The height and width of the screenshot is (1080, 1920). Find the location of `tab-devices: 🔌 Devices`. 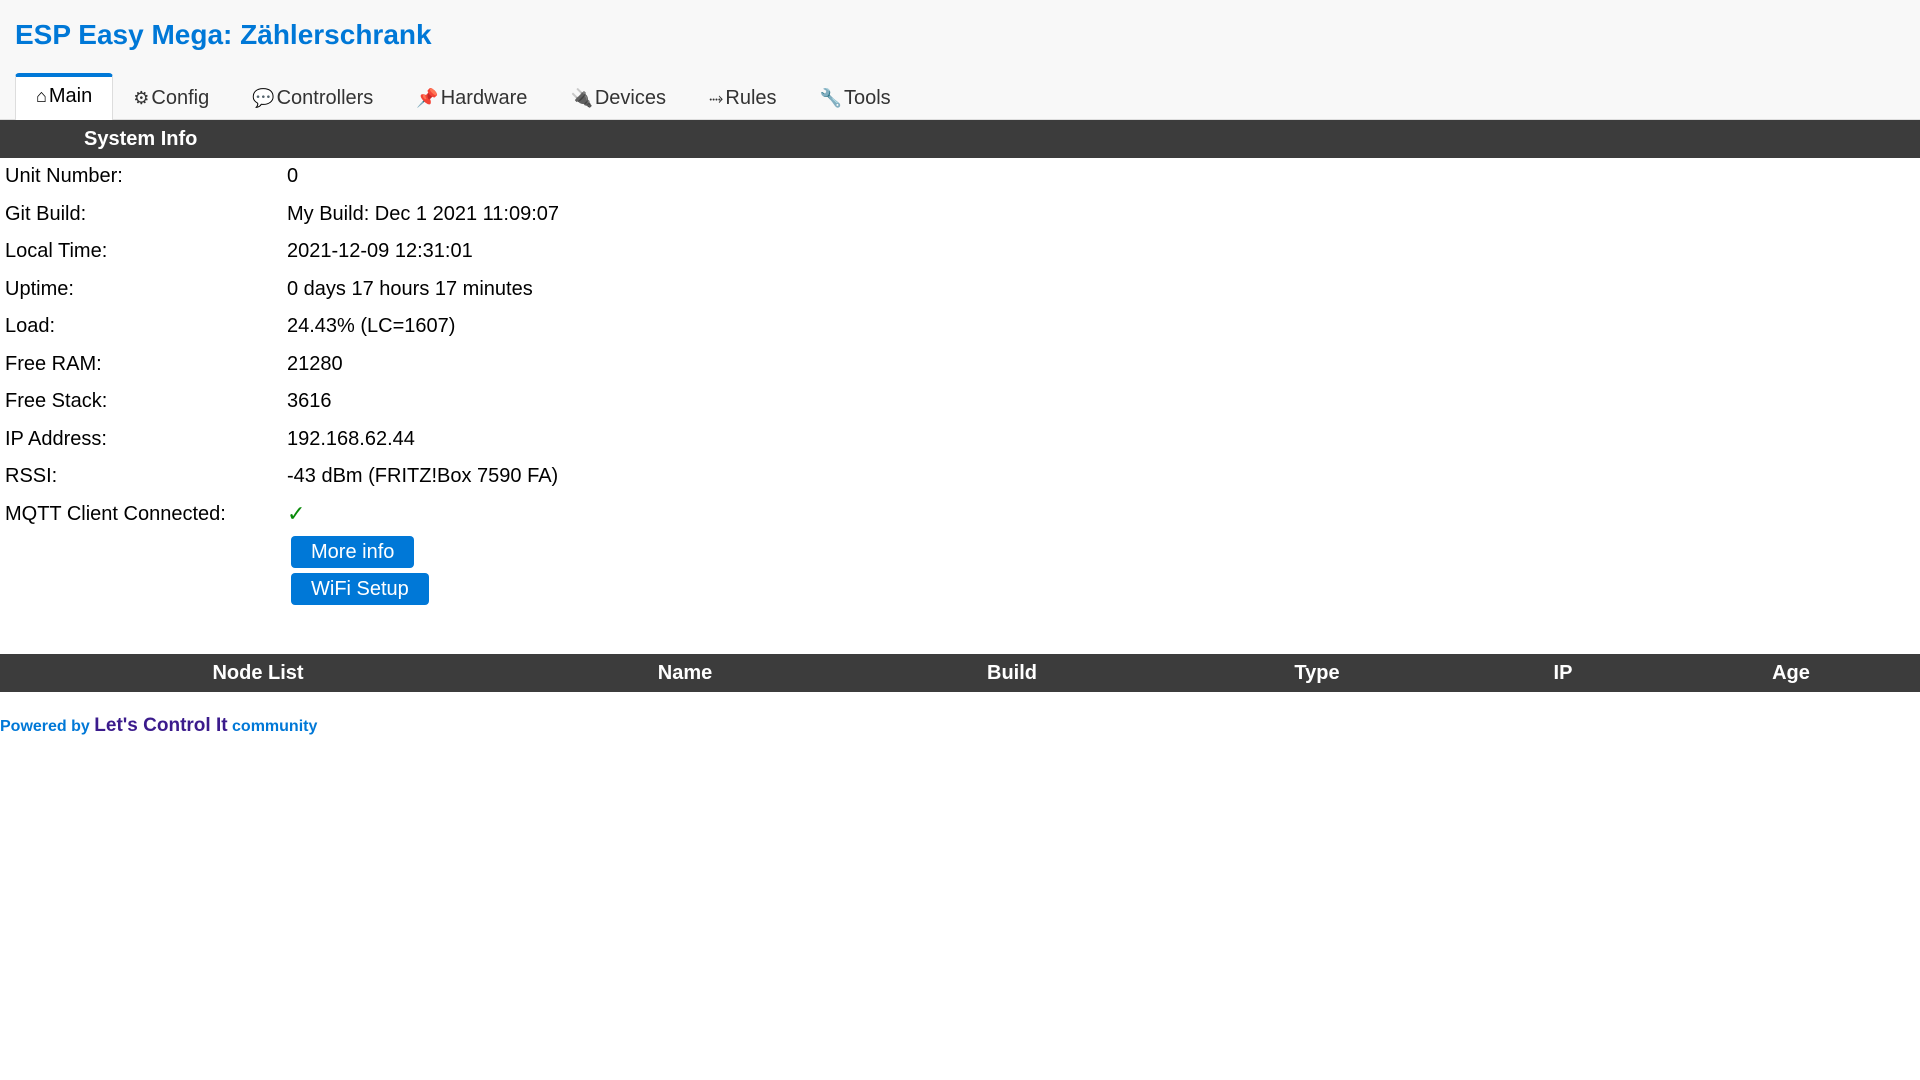

tab-devices: 🔌 Devices is located at coordinates (619, 98).